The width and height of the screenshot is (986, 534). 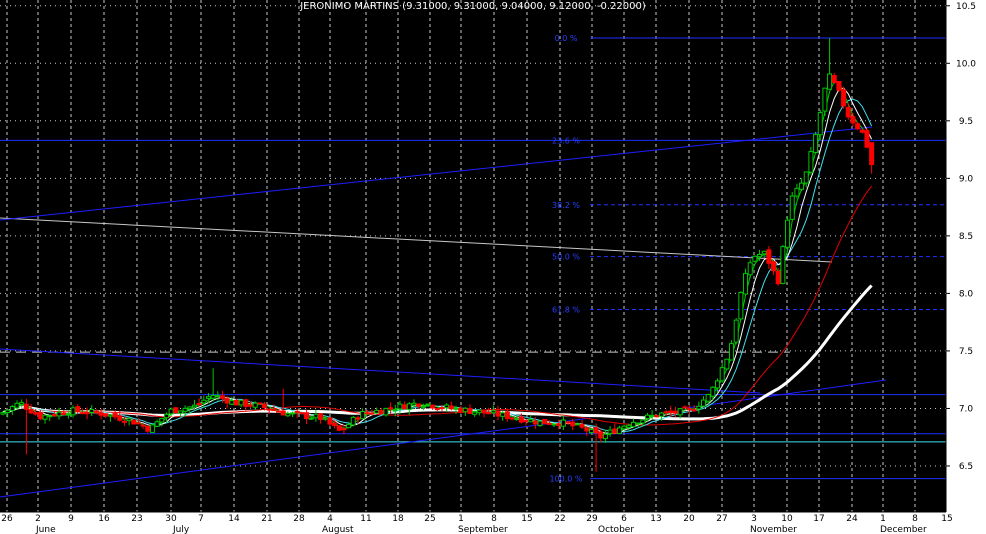 What do you see at coordinates (689, 519) in the screenshot?
I see `x-tick-label: 20` at bounding box center [689, 519].